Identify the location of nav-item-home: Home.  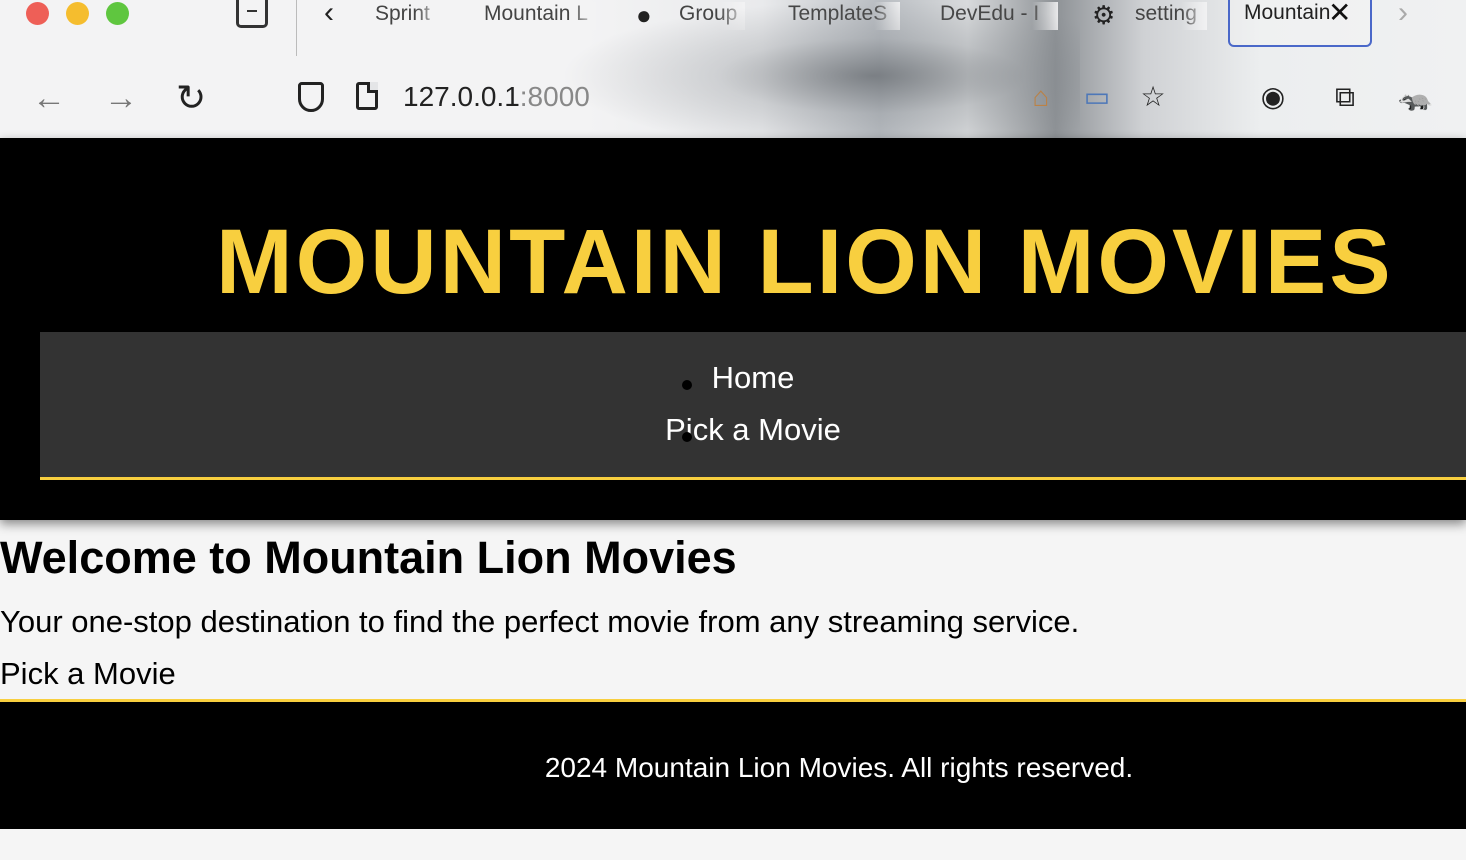
(753, 386).